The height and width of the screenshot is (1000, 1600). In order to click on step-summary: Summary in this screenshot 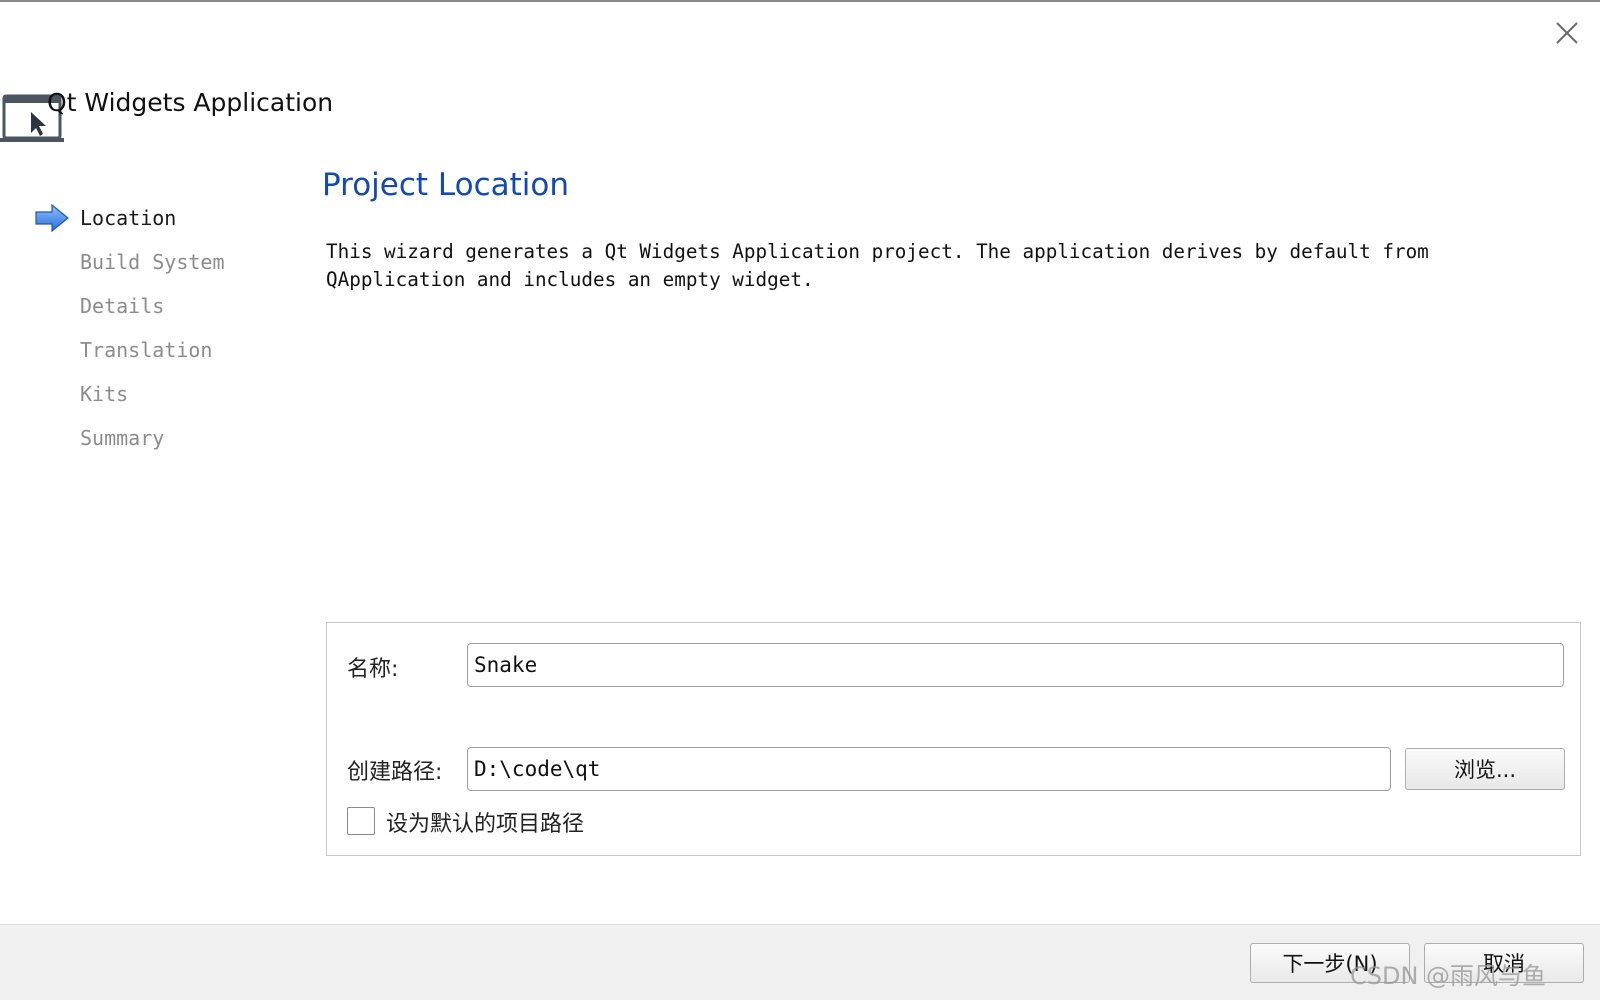, I will do `click(150, 438)`.